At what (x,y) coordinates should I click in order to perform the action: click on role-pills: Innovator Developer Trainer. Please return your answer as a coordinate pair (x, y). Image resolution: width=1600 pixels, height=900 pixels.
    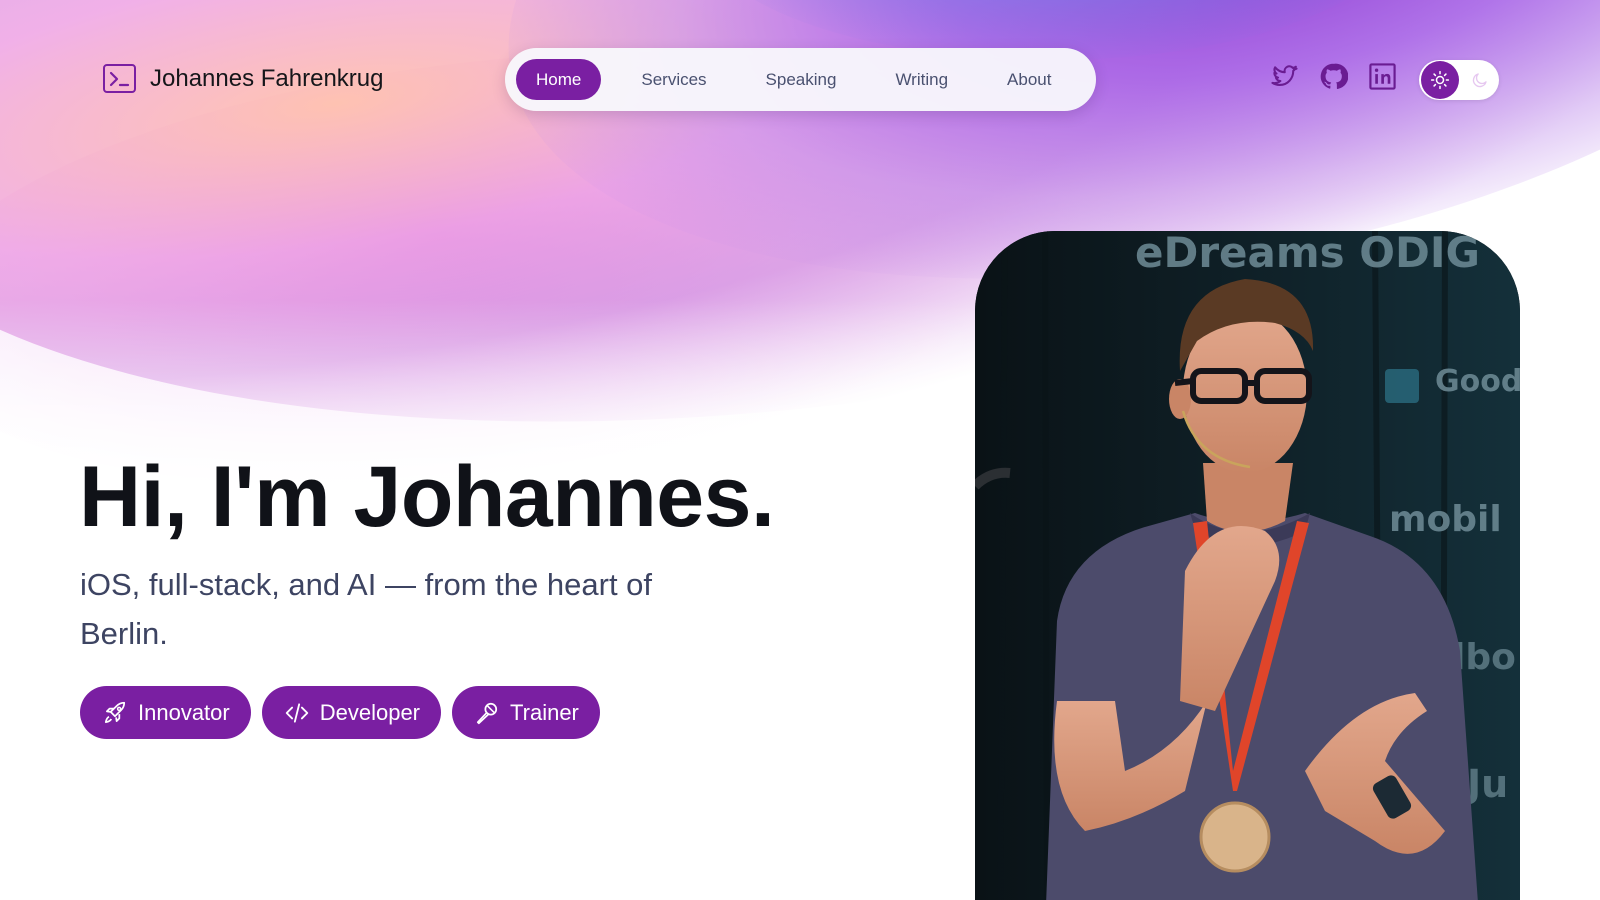
    Looking at the image, I should click on (340, 712).